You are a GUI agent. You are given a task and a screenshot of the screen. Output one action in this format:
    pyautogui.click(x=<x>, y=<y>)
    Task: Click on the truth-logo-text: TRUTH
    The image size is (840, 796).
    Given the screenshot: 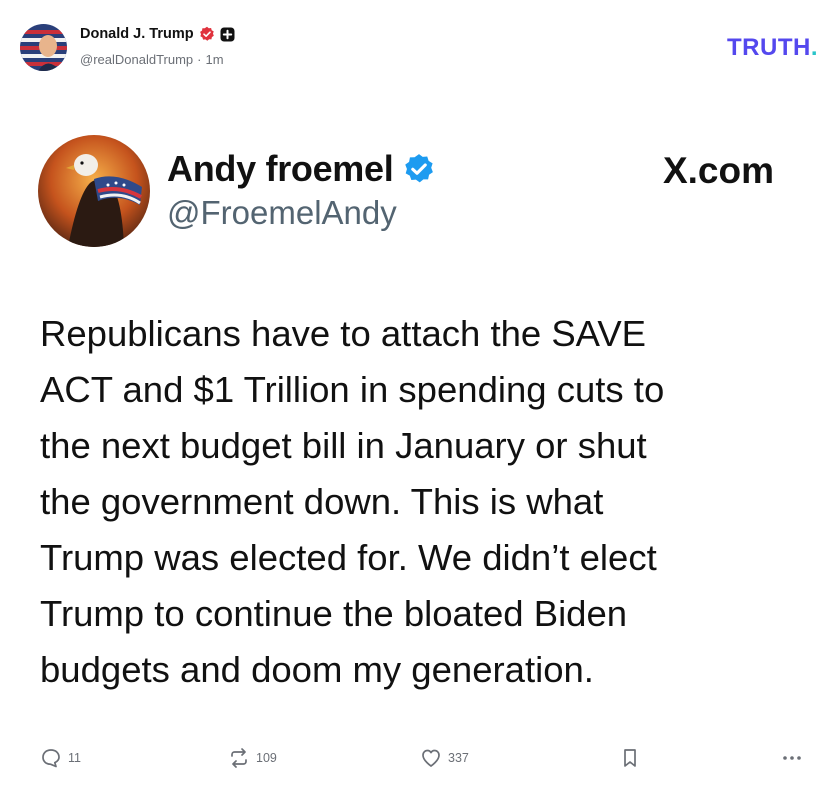 What is the action you would take?
    pyautogui.click(x=769, y=47)
    